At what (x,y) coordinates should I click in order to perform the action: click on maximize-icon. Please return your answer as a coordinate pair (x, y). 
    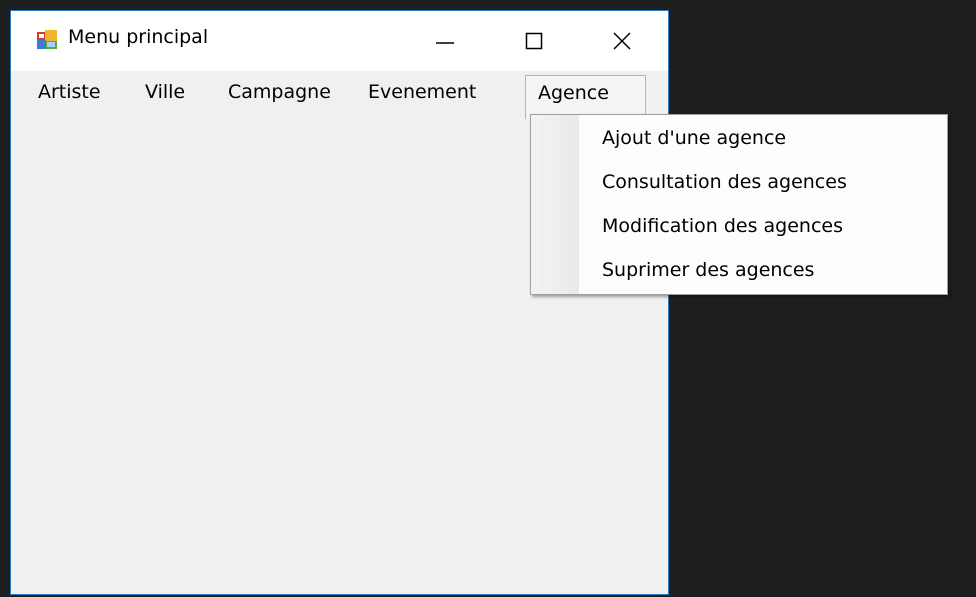
    Looking at the image, I should click on (534, 41).